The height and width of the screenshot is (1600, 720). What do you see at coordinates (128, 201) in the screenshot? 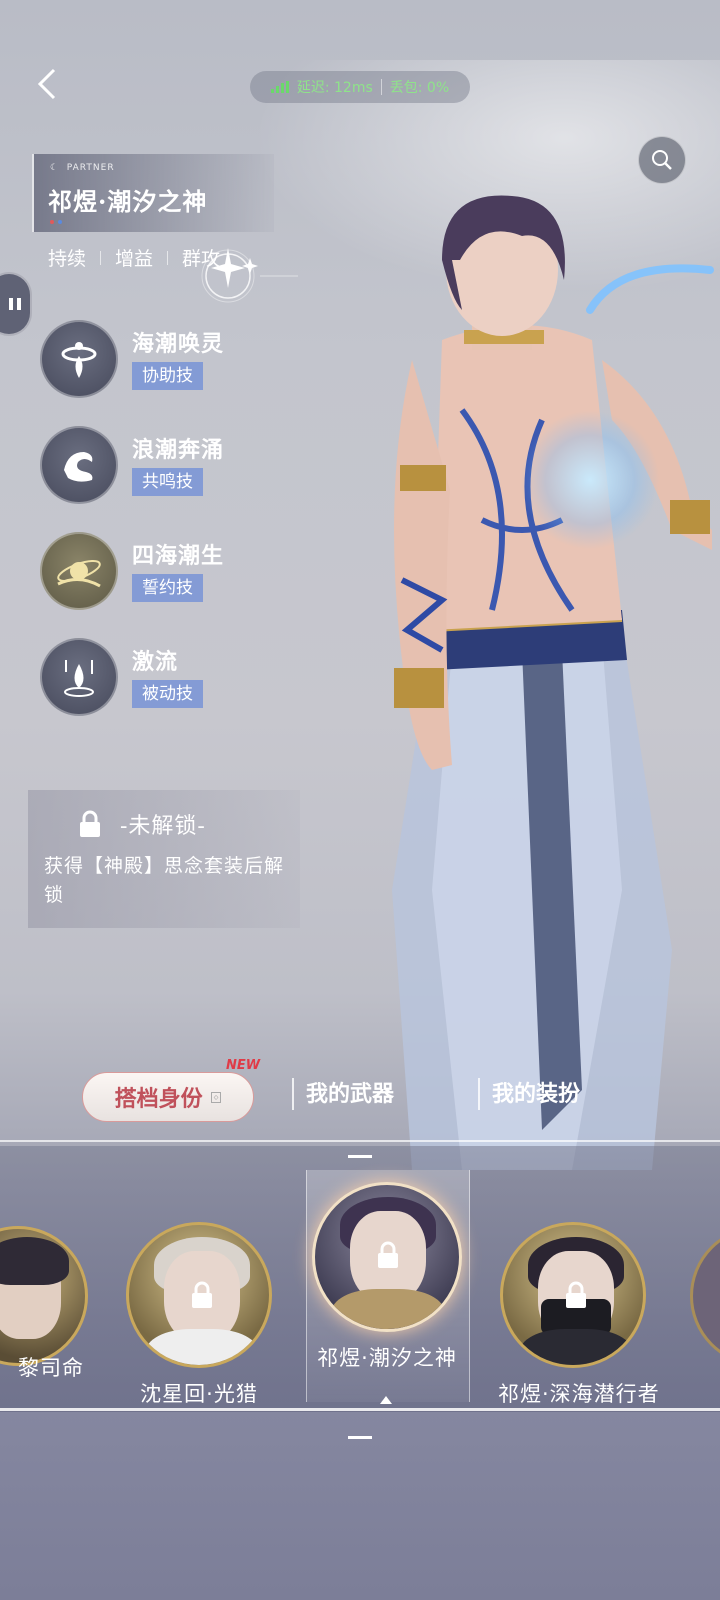
I see `partner-name: 祁煜·潮汐之神` at bounding box center [128, 201].